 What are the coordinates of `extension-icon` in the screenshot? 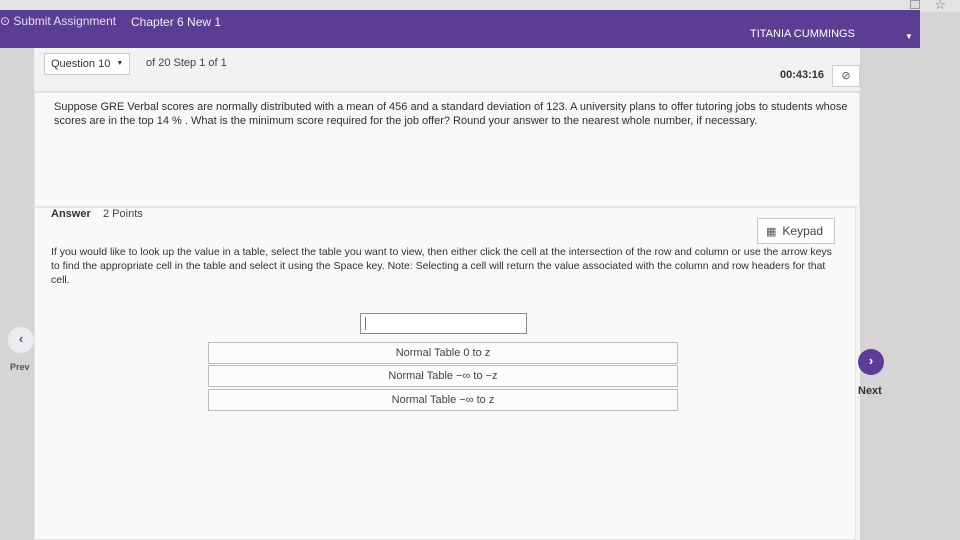 It's located at (915, 4).